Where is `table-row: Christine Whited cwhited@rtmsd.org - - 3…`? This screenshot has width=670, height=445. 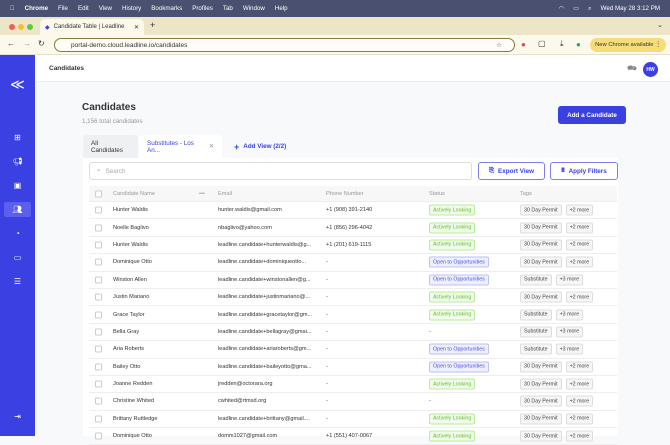 table-row: Christine Whited cwhited@rtmsd.org - - 3… is located at coordinates (353, 402).